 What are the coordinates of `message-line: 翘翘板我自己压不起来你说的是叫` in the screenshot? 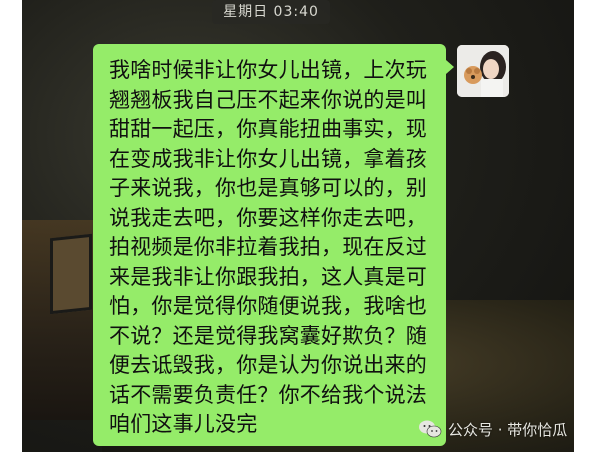 It's located at (268, 99).